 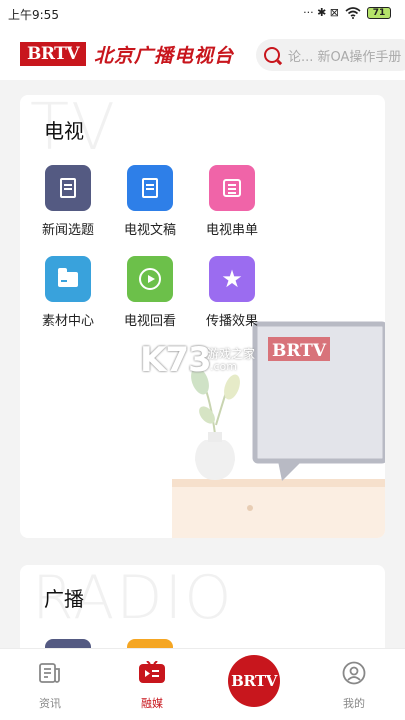 I want to click on star-effect-icon: ★, so click(x=232, y=279).